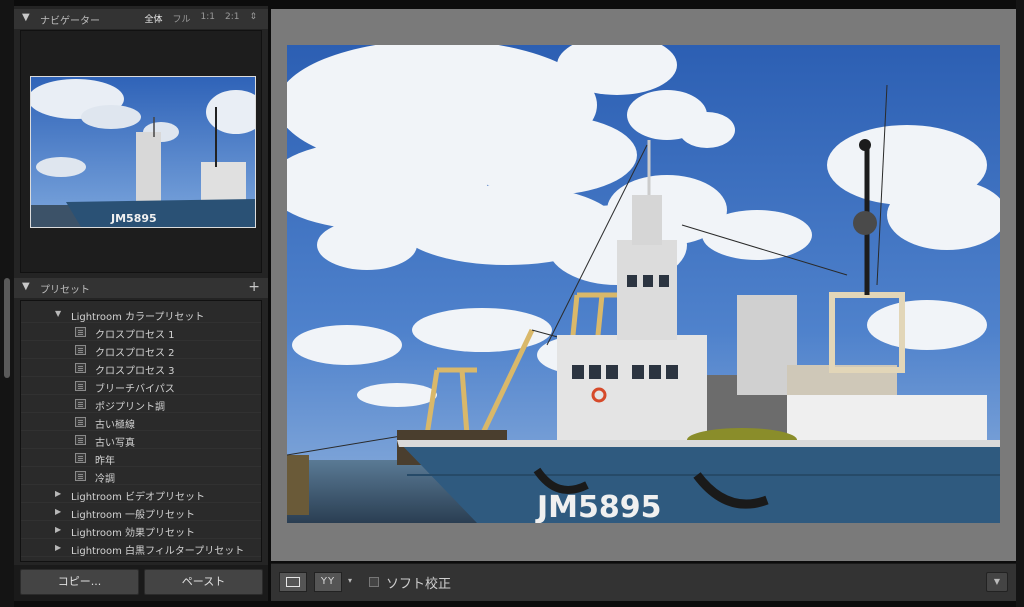 The height and width of the screenshot is (607, 1024). What do you see at coordinates (141, 530) in the screenshot?
I see `preset-folder-effects: ▶ Lightroom 効果プリセット` at bounding box center [141, 530].